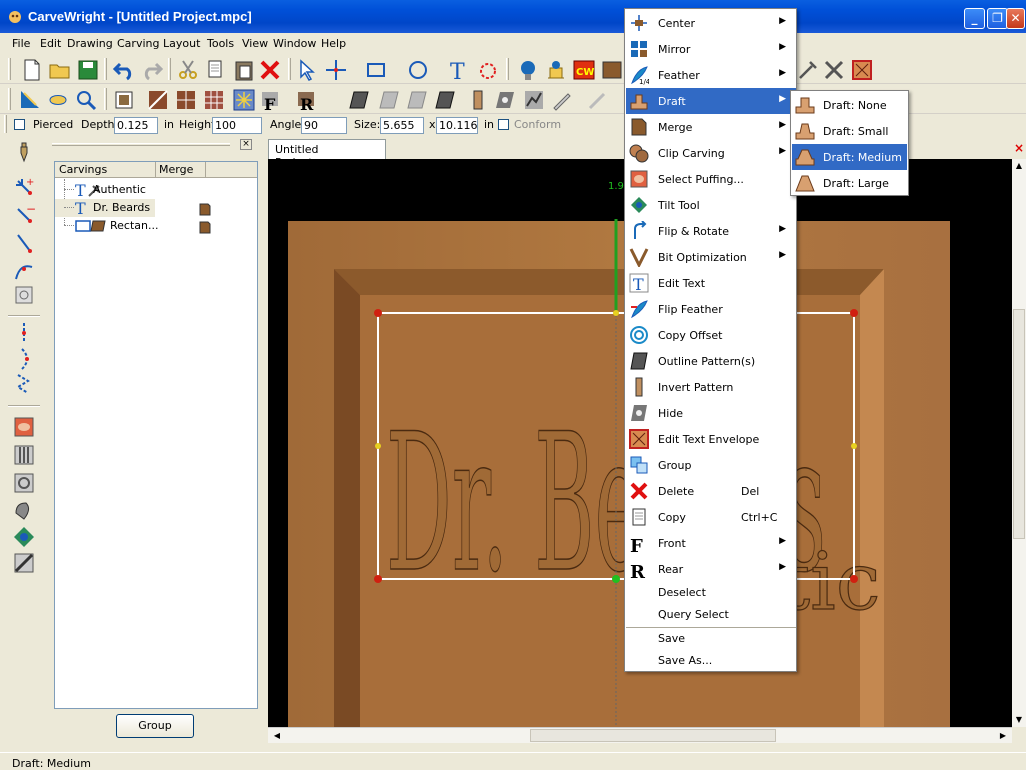 The height and width of the screenshot is (770, 1026). What do you see at coordinates (598, 100) in the screenshot?
I see `stylus-icon` at bounding box center [598, 100].